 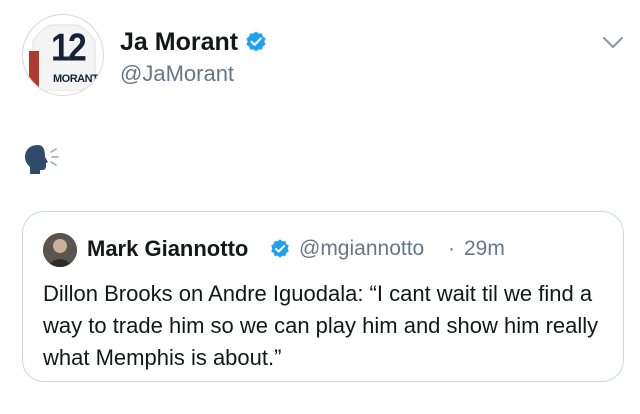 What do you see at coordinates (167, 249) in the screenshot?
I see `quoted-display-name: Mark Giannotto` at bounding box center [167, 249].